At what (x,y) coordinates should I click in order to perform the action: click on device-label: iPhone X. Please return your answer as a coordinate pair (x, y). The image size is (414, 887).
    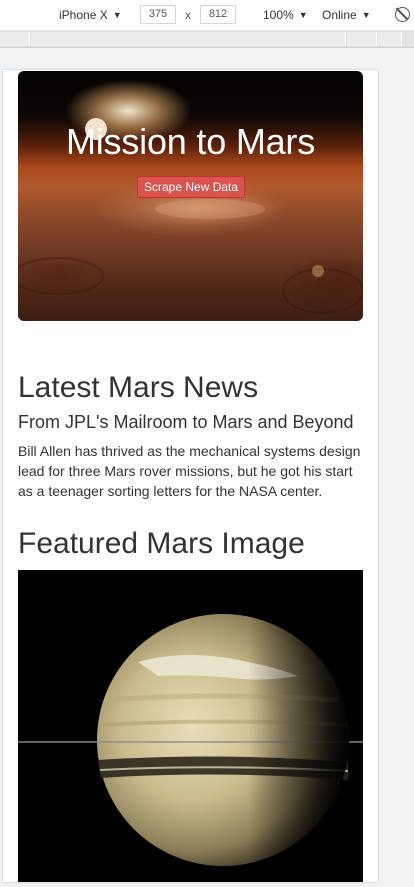
    Looking at the image, I should click on (83, 15).